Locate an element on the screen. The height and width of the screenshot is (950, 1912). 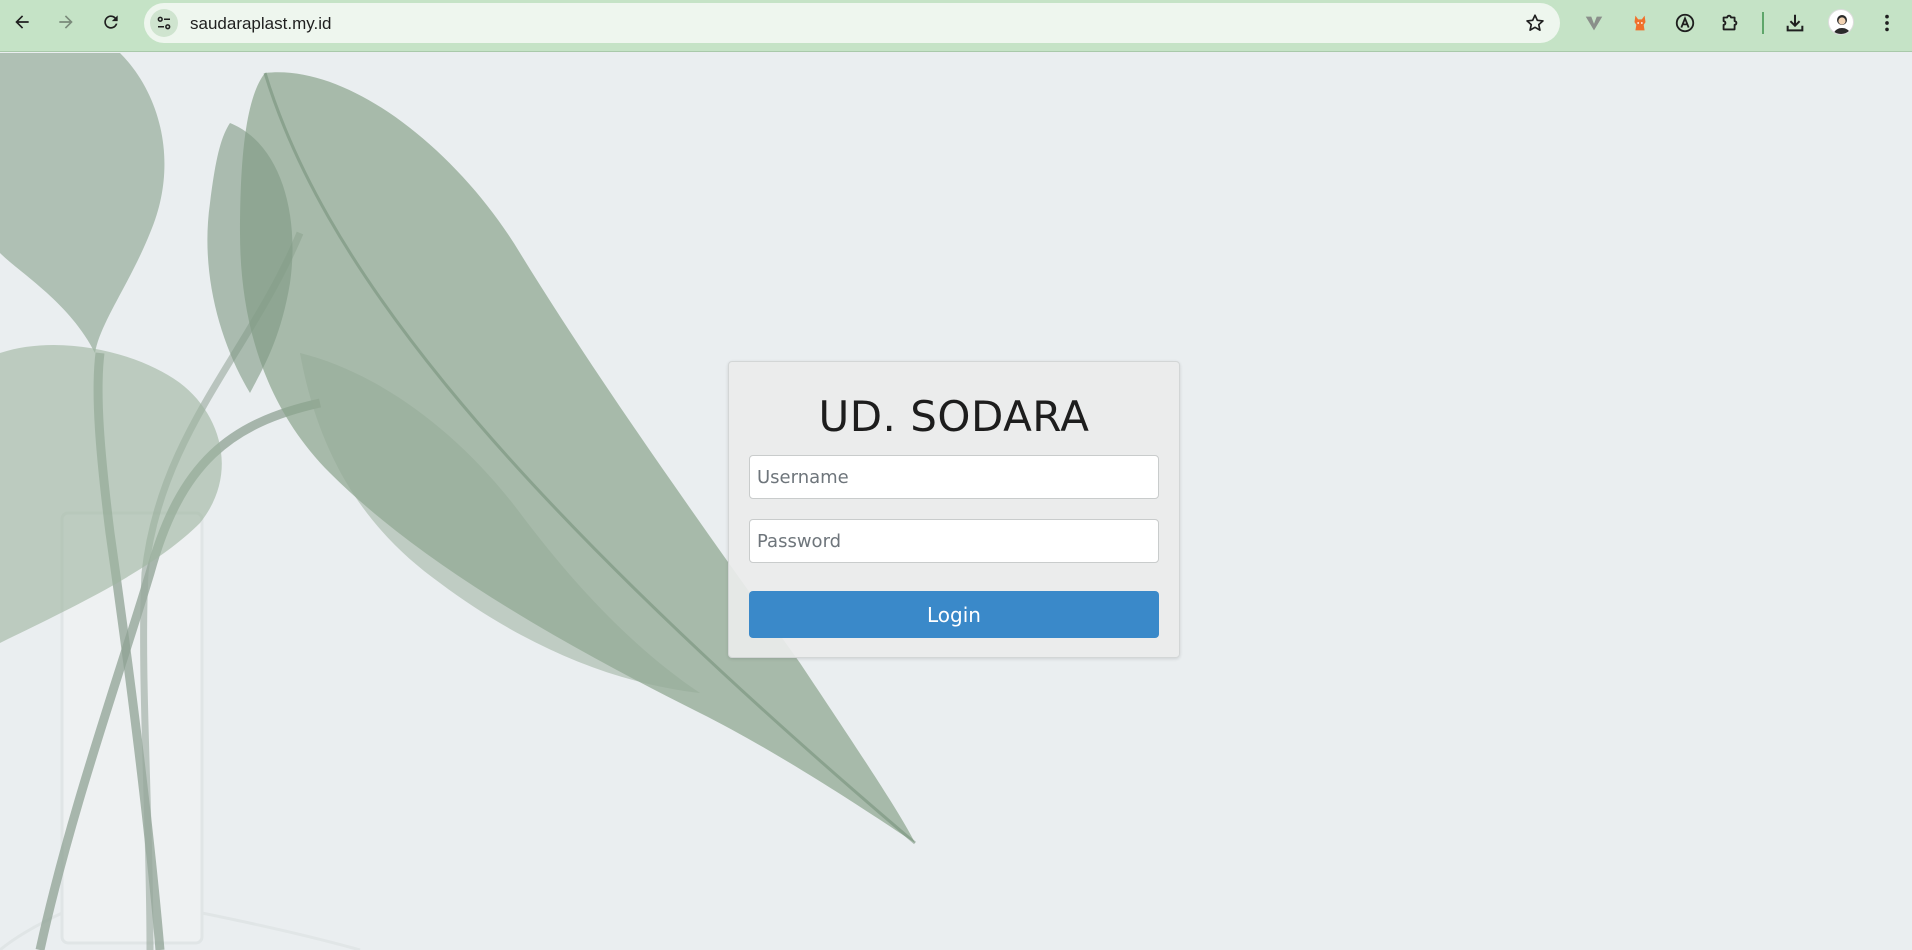
reload-button is located at coordinates (111, 22).